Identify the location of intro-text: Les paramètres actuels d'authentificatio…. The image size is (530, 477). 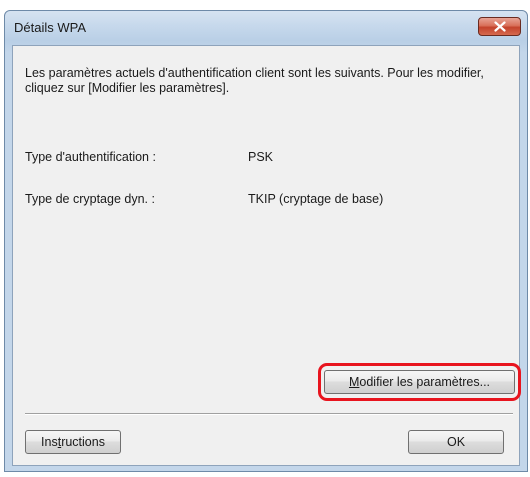
(254, 80).